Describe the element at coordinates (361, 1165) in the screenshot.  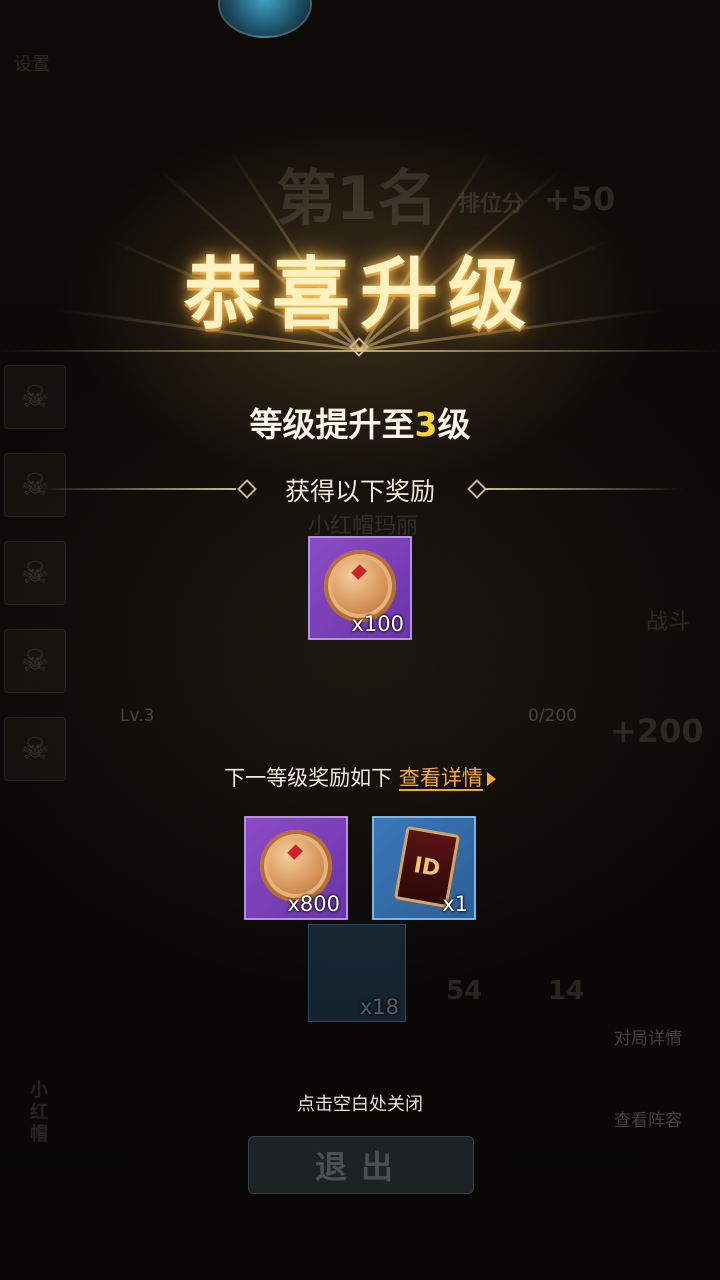
I see `exit-button: 退出` at that location.